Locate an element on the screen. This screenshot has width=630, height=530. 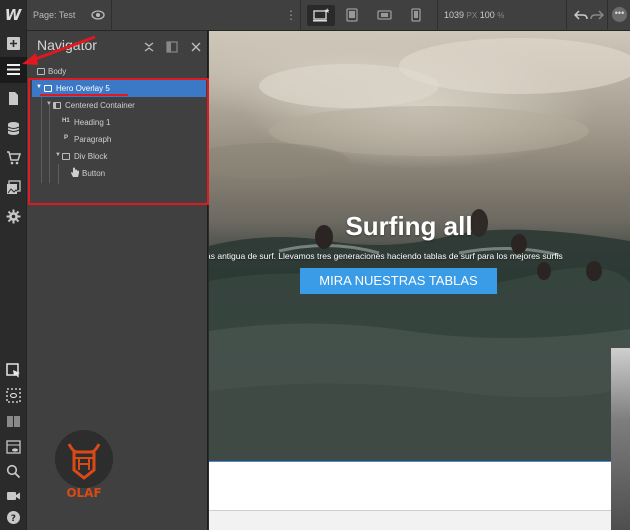
search-icon is located at coordinates (13, 471).